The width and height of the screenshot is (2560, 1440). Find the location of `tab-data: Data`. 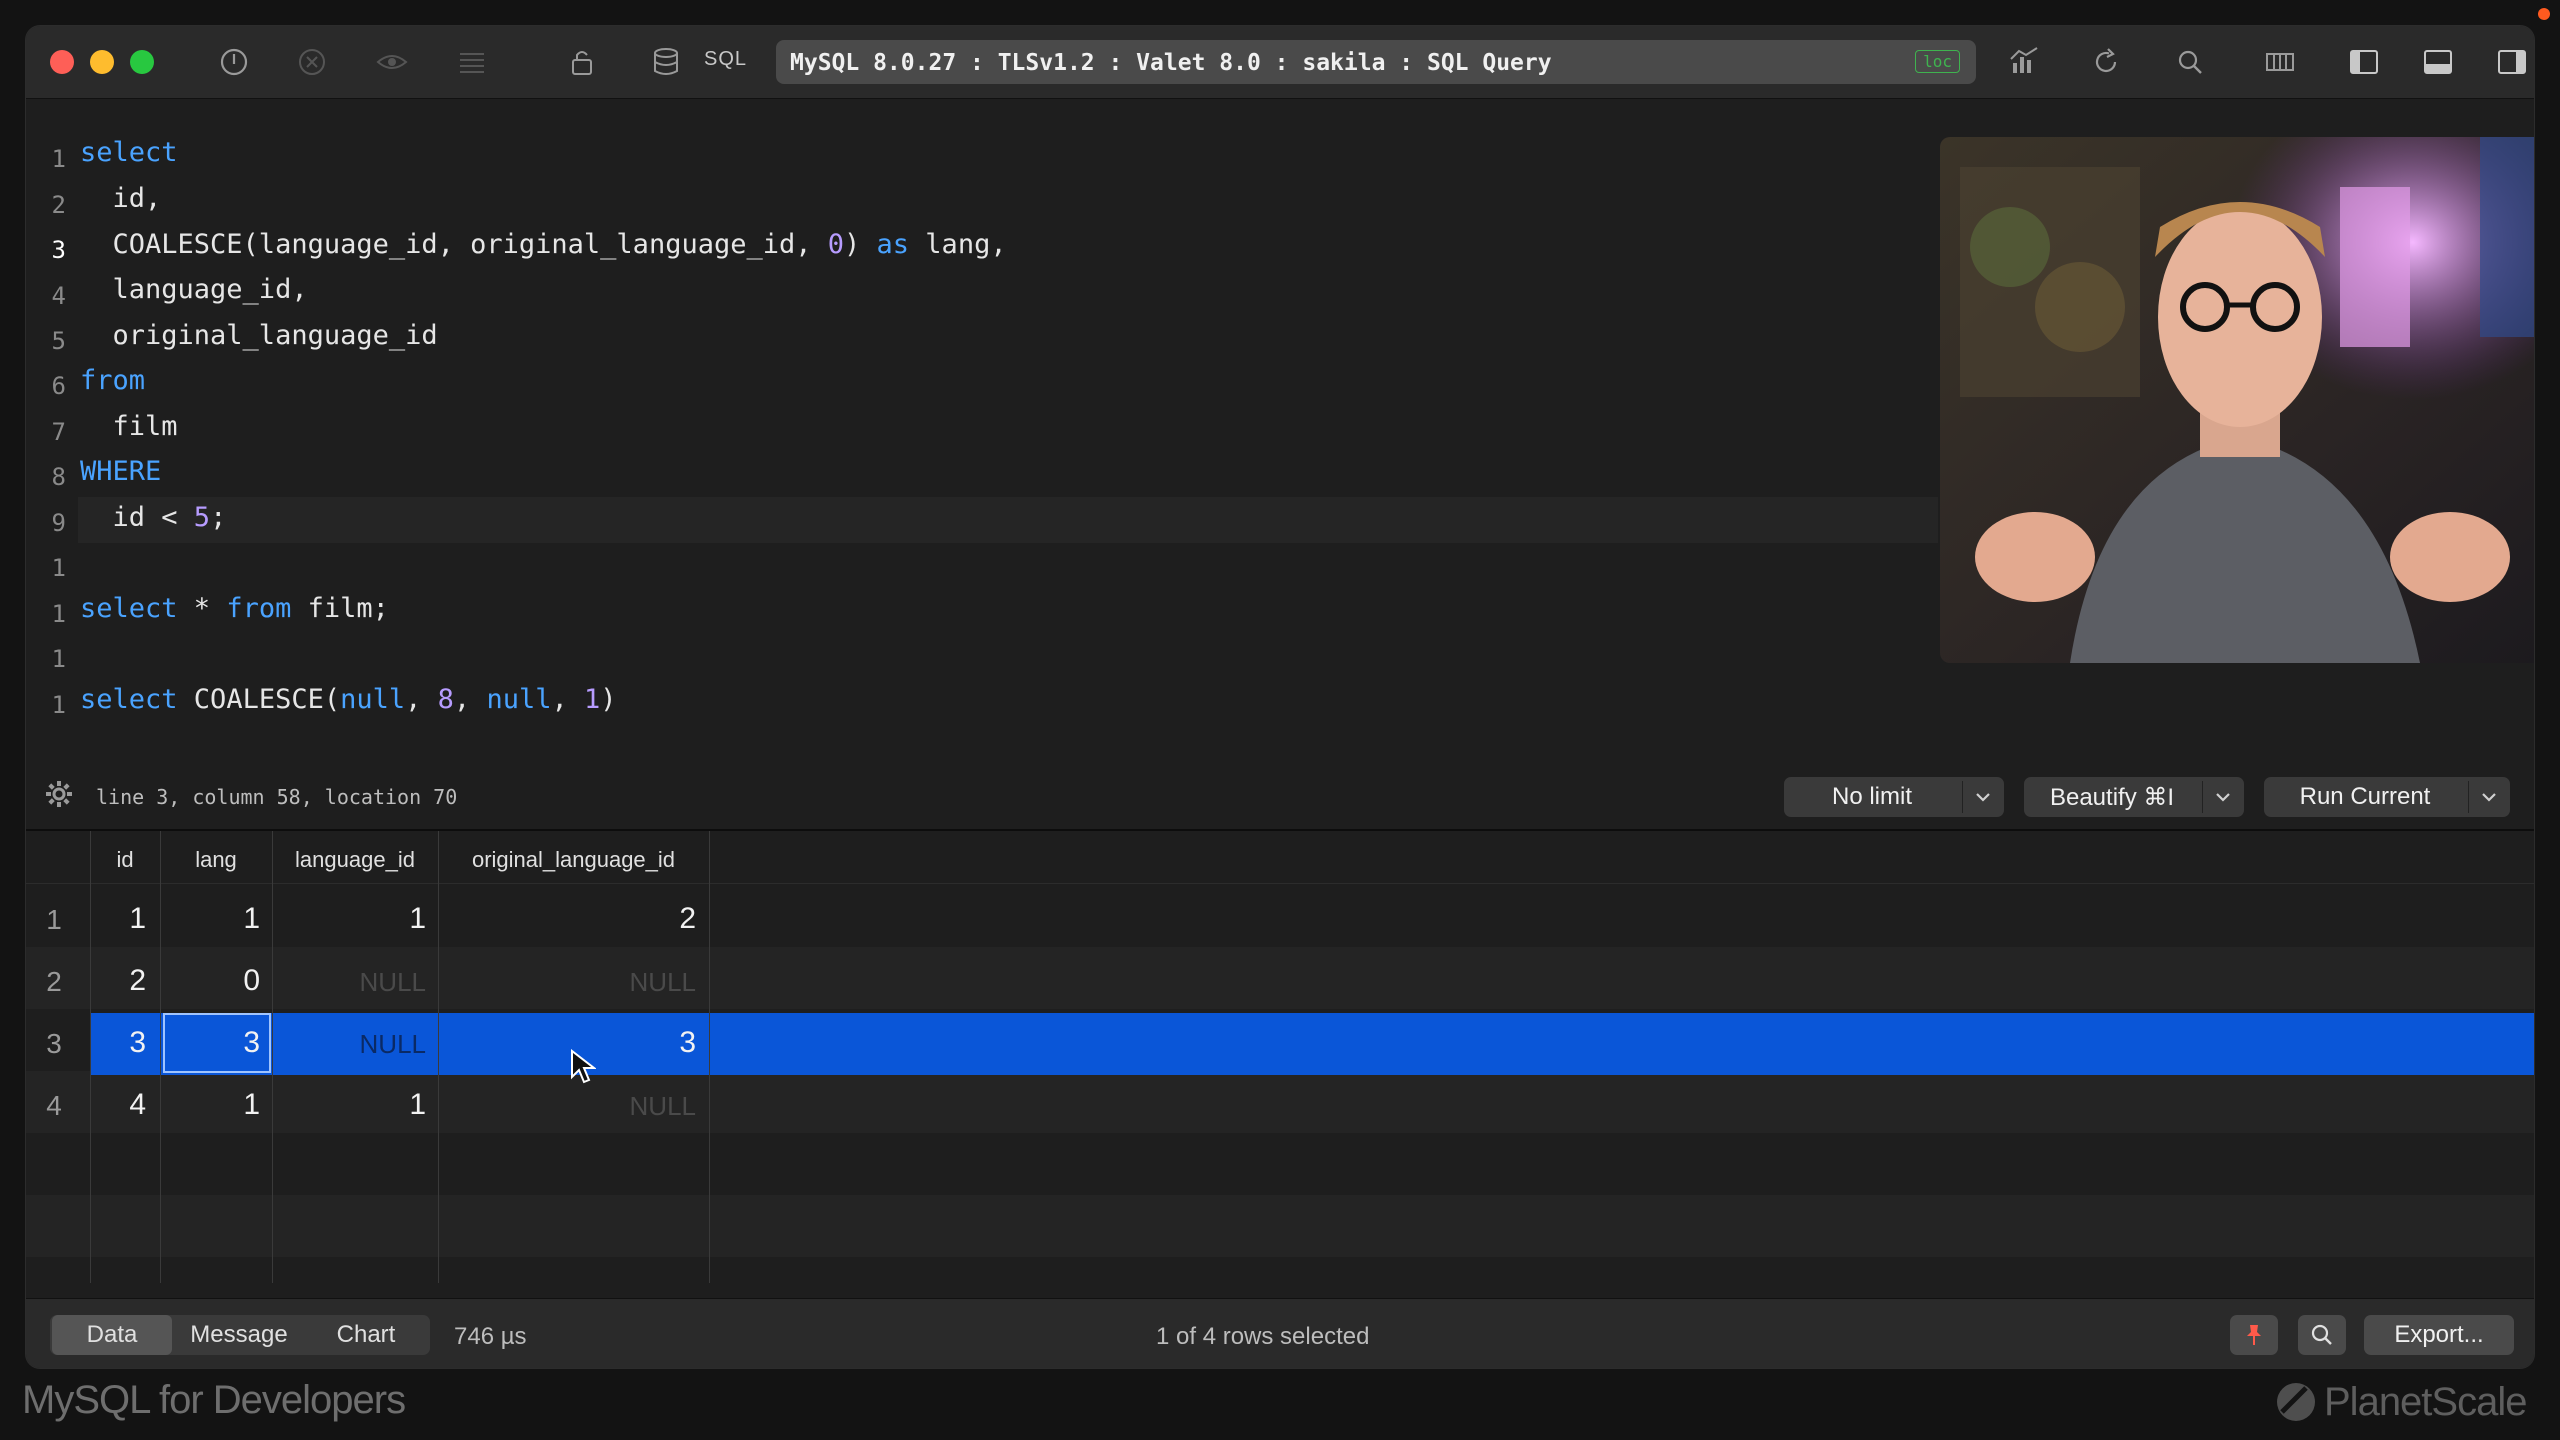

tab-data: Data is located at coordinates (112, 1335).